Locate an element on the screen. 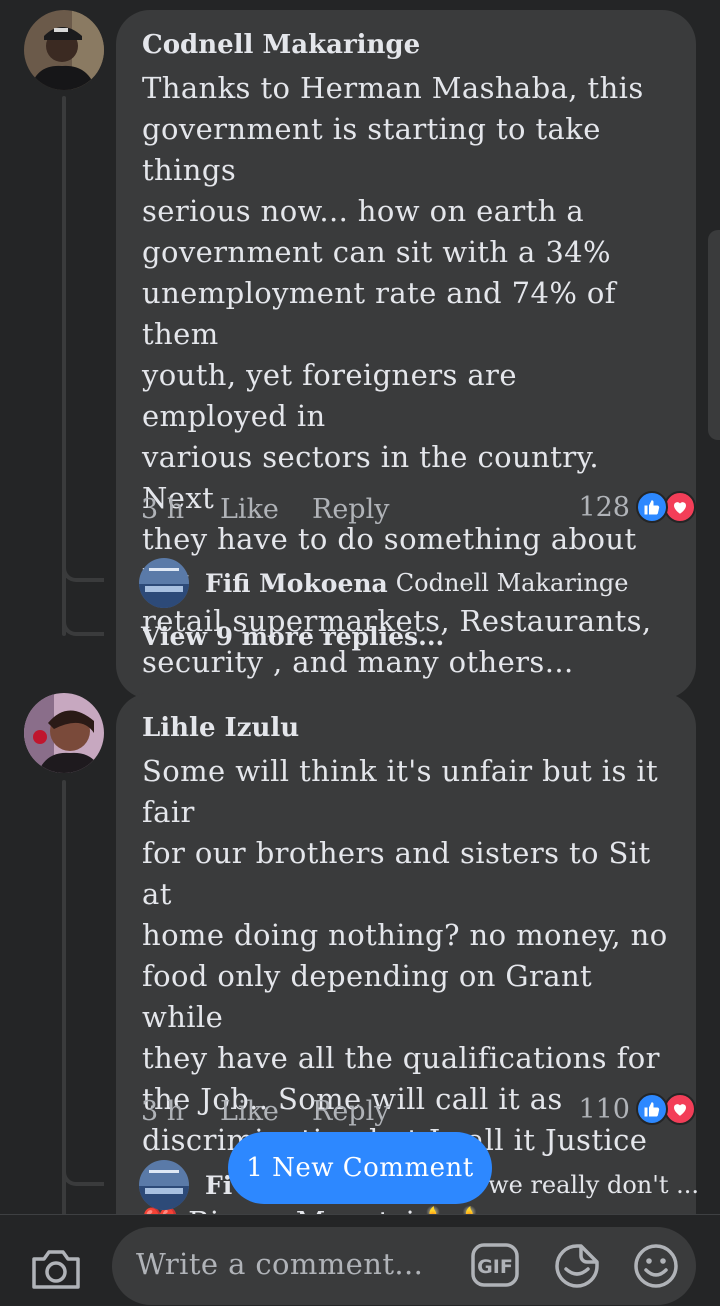 This screenshot has width=720, height=1306. comment-line: home doing nothing? no money, no is located at coordinates (405, 935).